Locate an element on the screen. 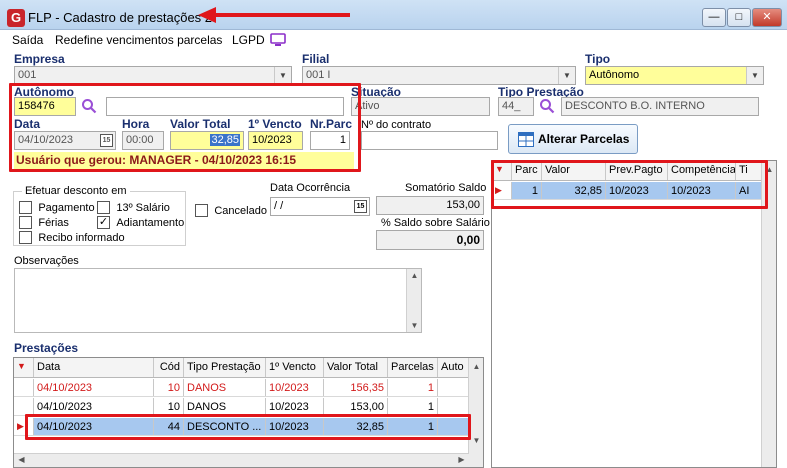  scroll-right-icon: ▶ is located at coordinates (461, 459).